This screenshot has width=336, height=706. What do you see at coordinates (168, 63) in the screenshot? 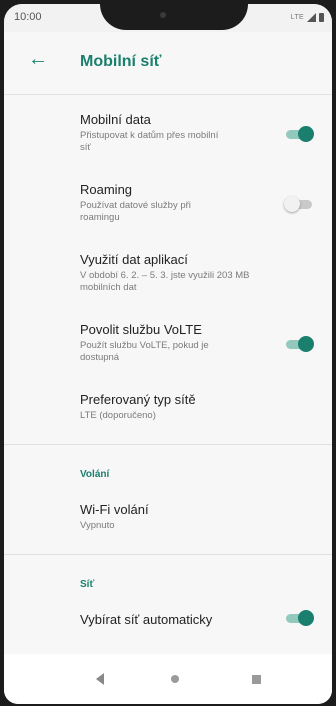
I see `app-bar: ← Mobilní síť` at bounding box center [168, 63].